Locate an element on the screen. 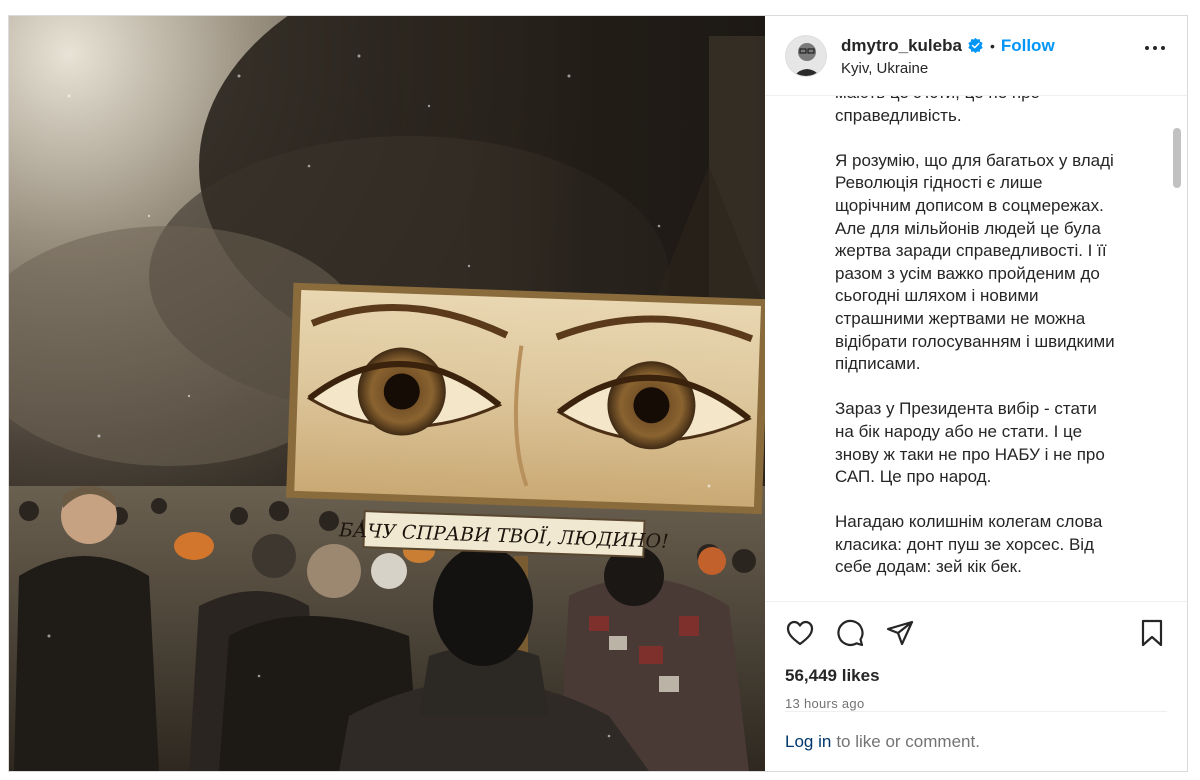 Image resolution: width=1200 pixels, height=780 pixels. comment-icon is located at coordinates (850, 633).